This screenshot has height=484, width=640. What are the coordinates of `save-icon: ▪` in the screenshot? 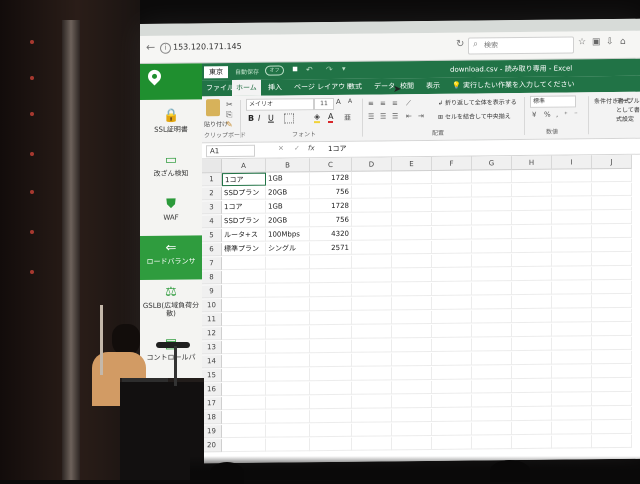 It's located at (295, 69).